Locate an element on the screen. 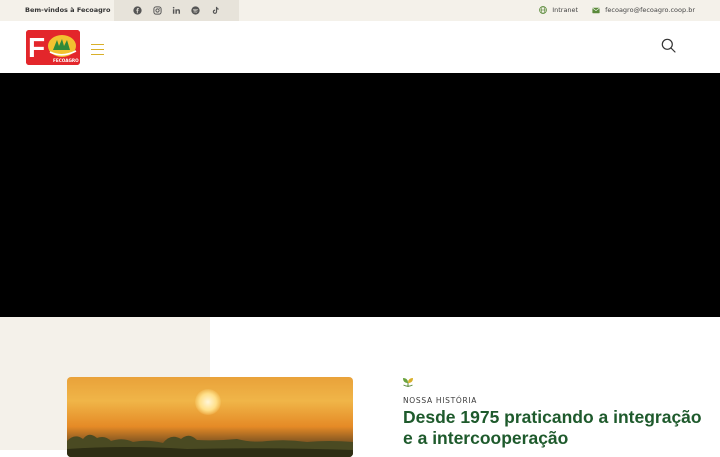 The height and width of the screenshot is (457, 720). hamburger-icon is located at coordinates (97, 49).